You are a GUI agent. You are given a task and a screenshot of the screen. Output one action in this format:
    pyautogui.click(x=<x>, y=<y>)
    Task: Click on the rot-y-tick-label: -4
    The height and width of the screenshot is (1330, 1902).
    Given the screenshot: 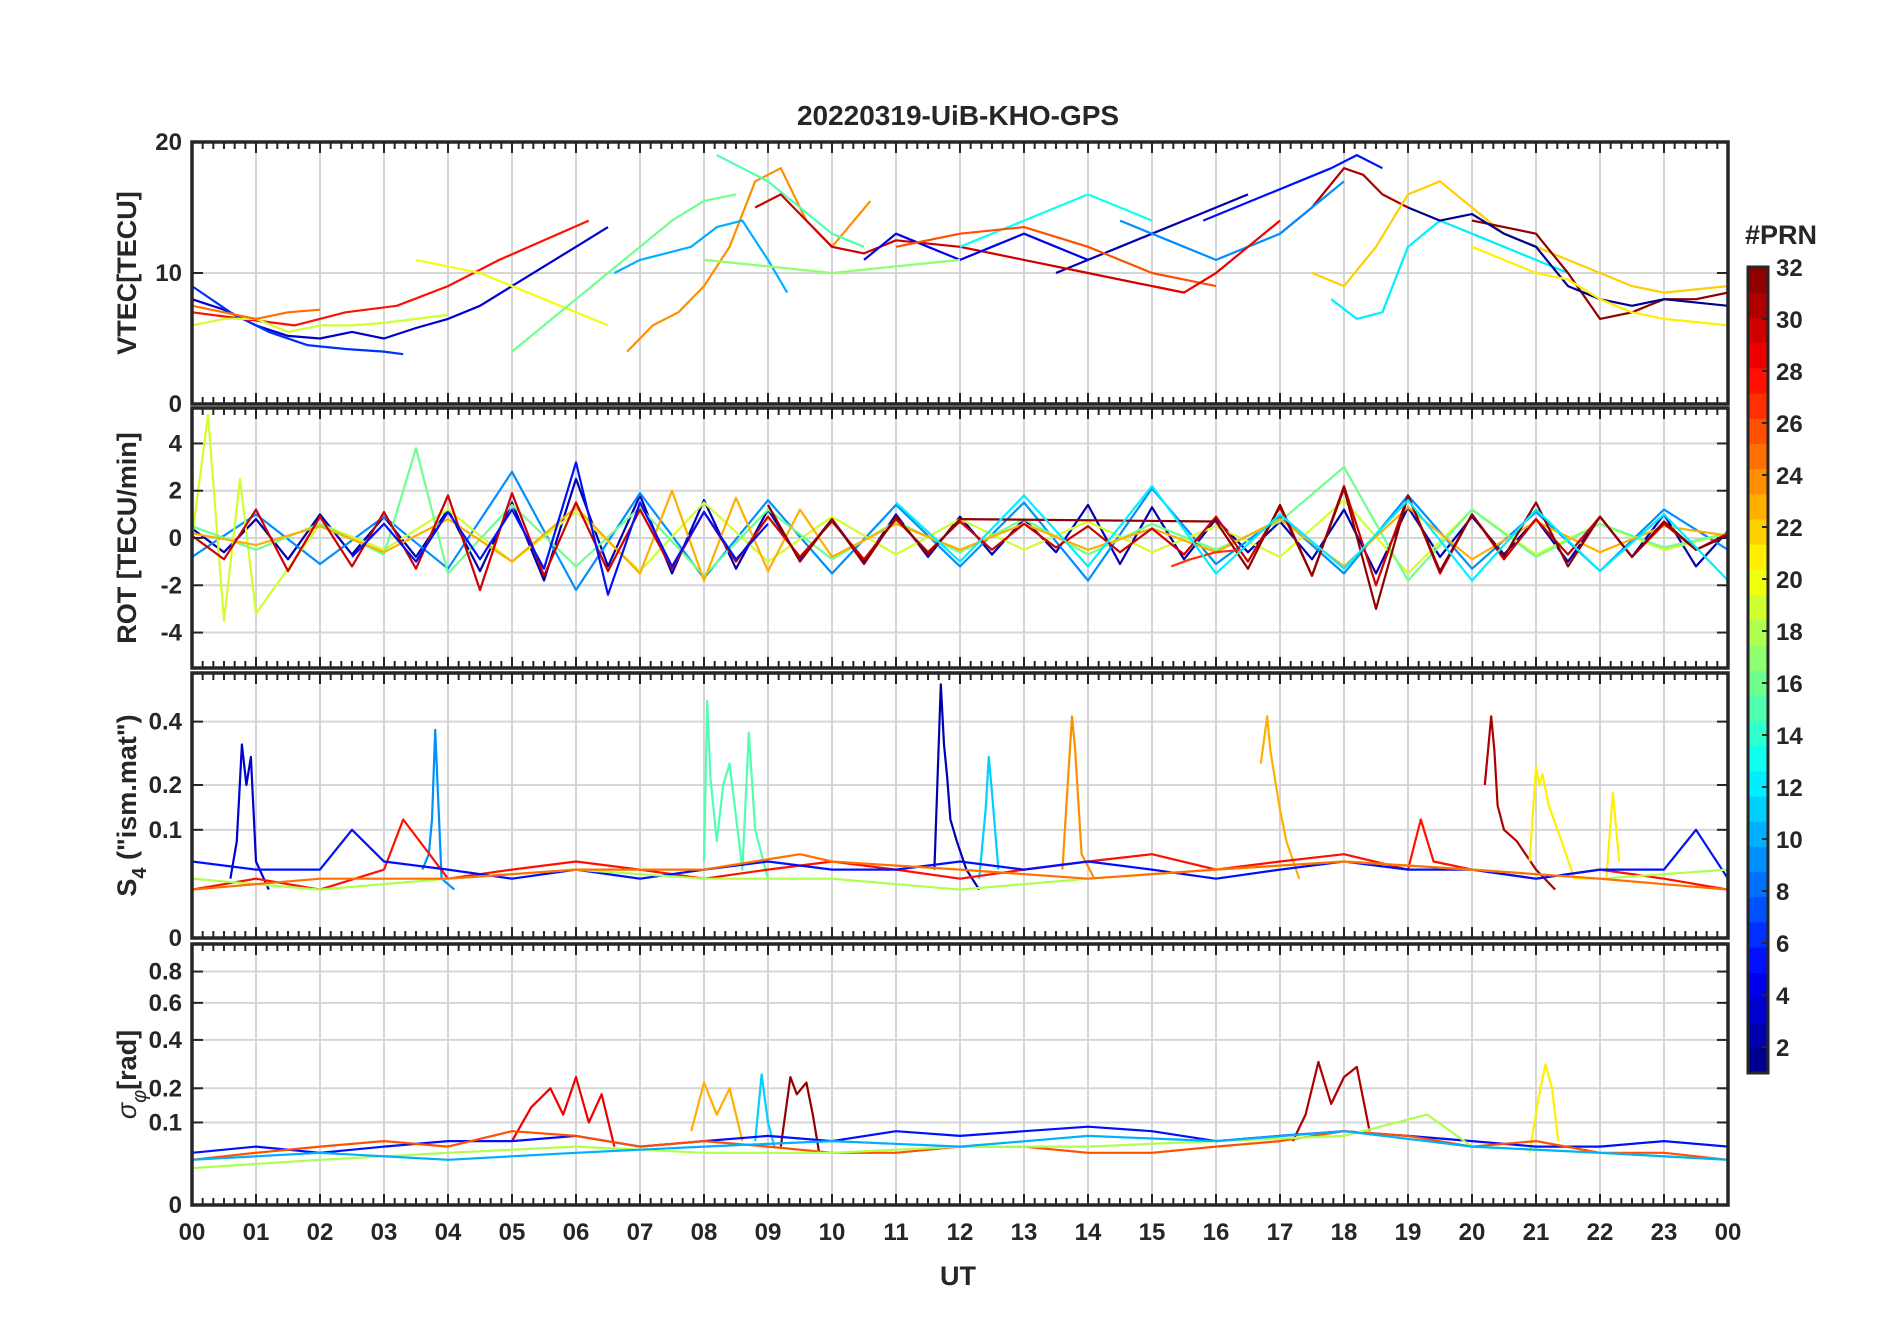 What is the action you would take?
    pyautogui.click(x=172, y=633)
    